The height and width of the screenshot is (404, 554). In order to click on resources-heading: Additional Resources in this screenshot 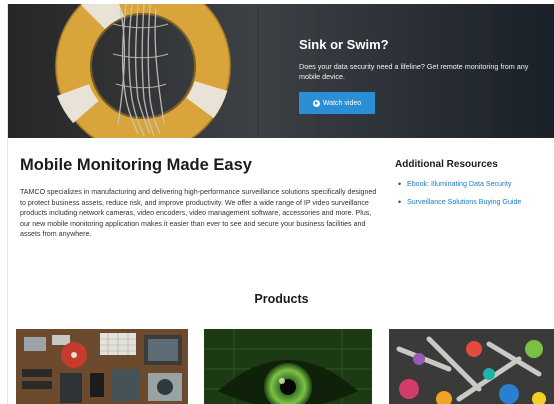, I will do `click(446, 164)`.